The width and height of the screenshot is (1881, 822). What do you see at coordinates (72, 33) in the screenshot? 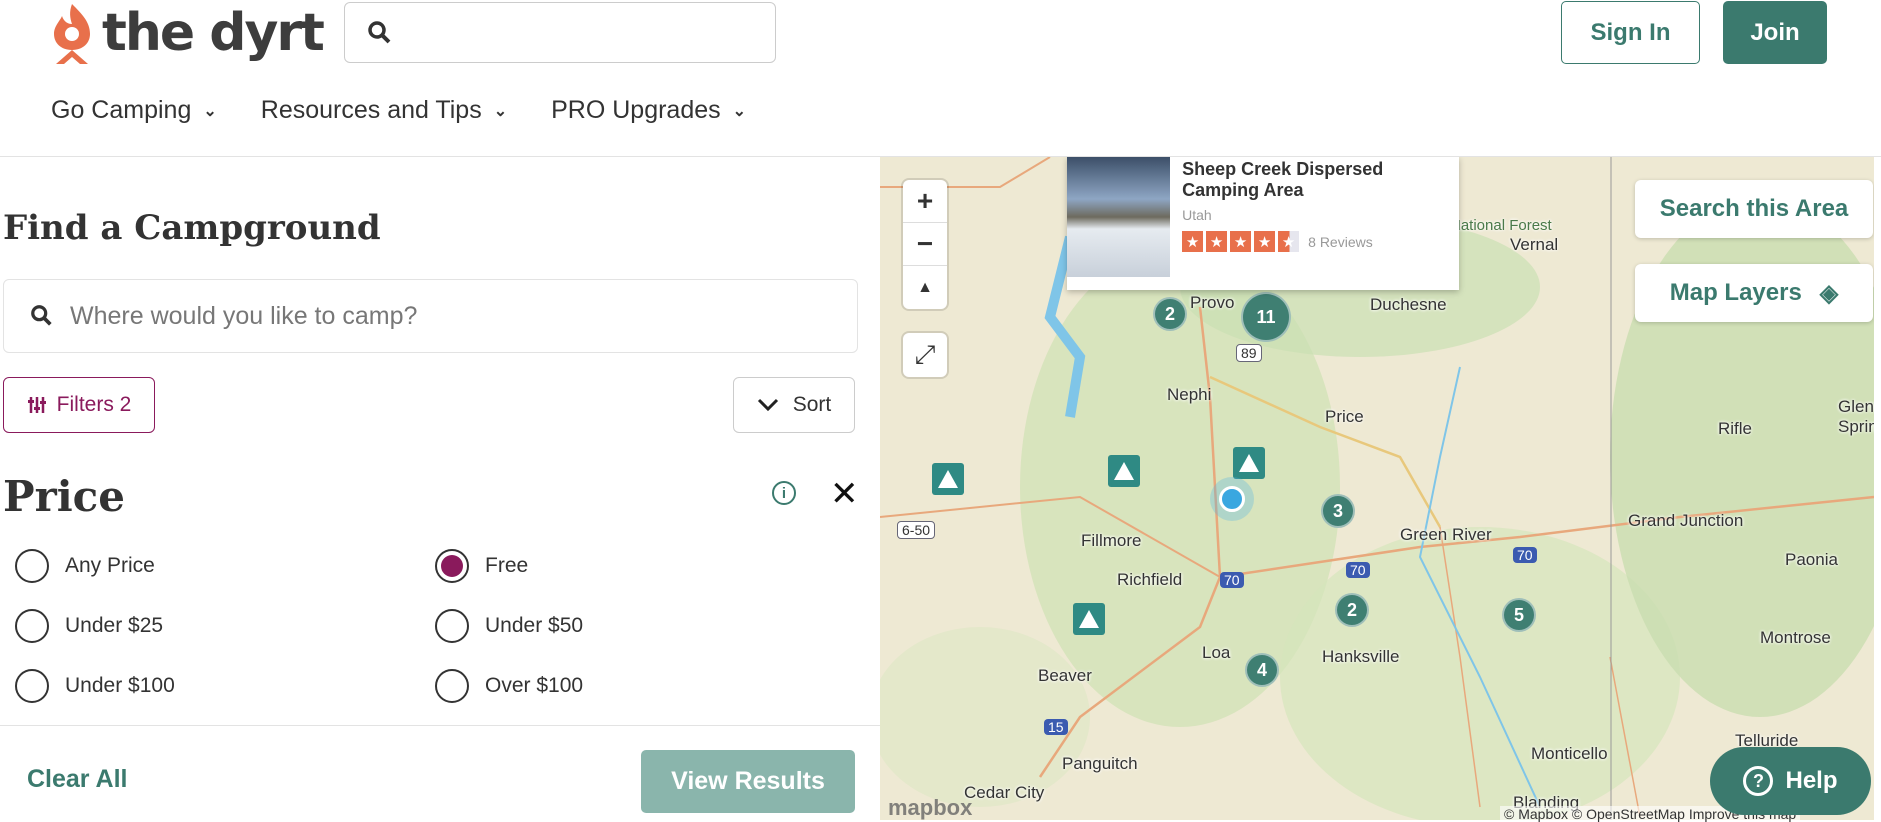
I see `campfire-logo-icon` at bounding box center [72, 33].